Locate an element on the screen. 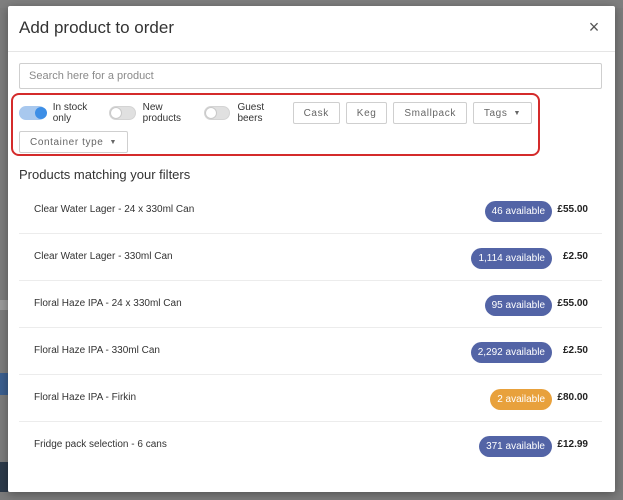  chip-label: Cask is located at coordinates (316, 113).